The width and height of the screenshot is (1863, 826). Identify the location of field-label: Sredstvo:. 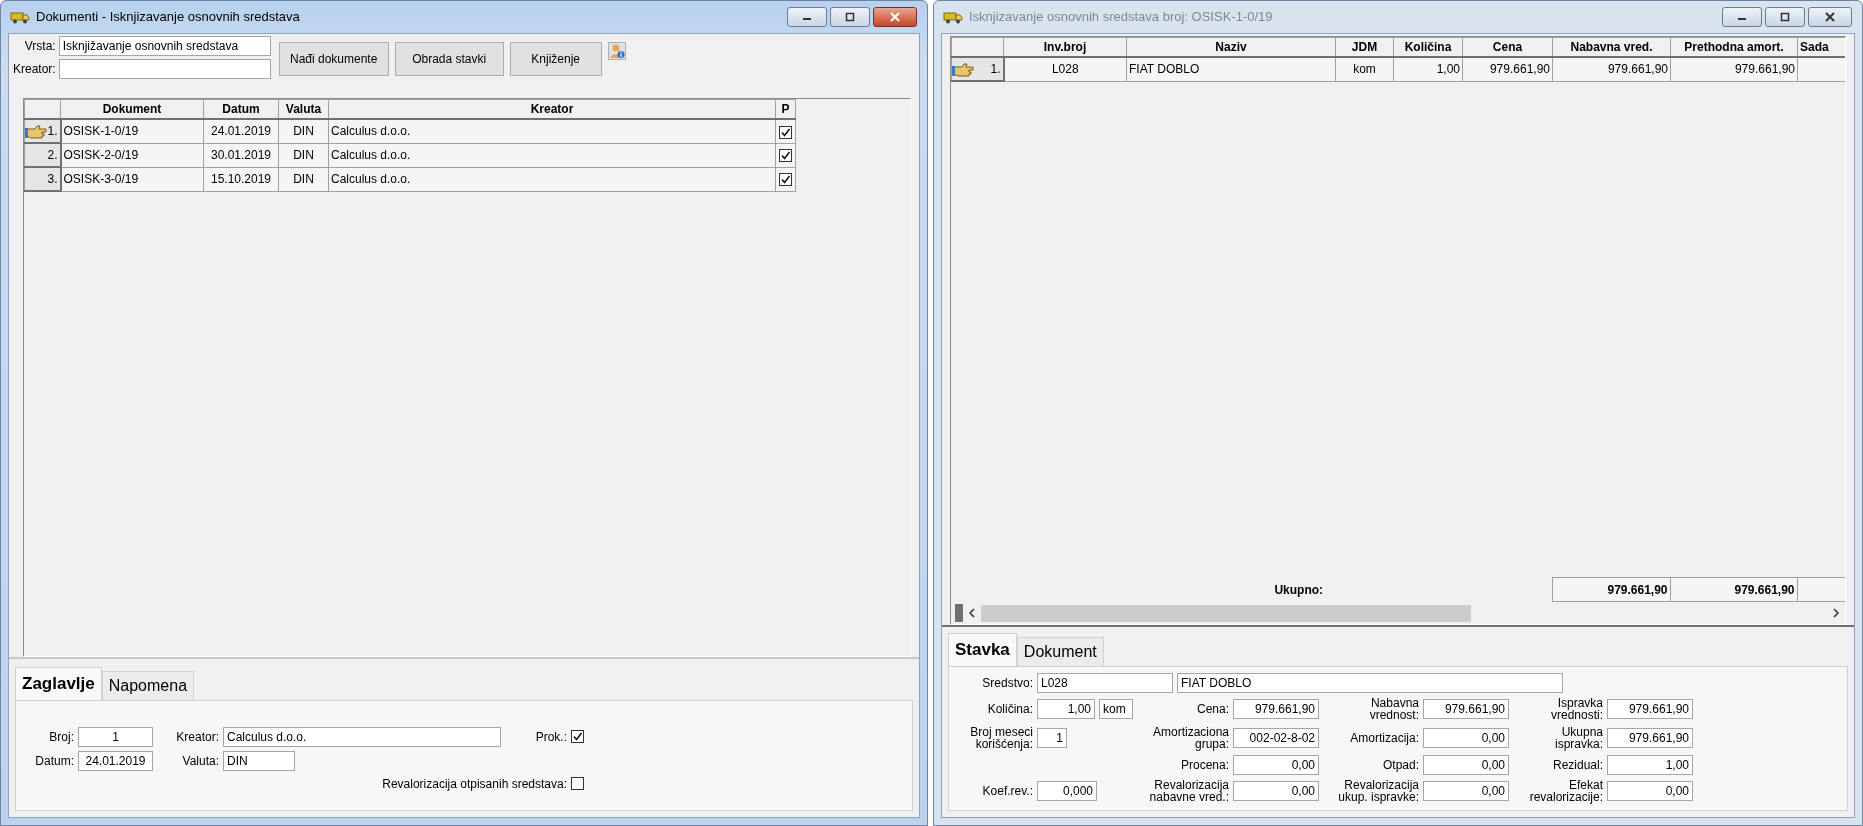
(1007, 683).